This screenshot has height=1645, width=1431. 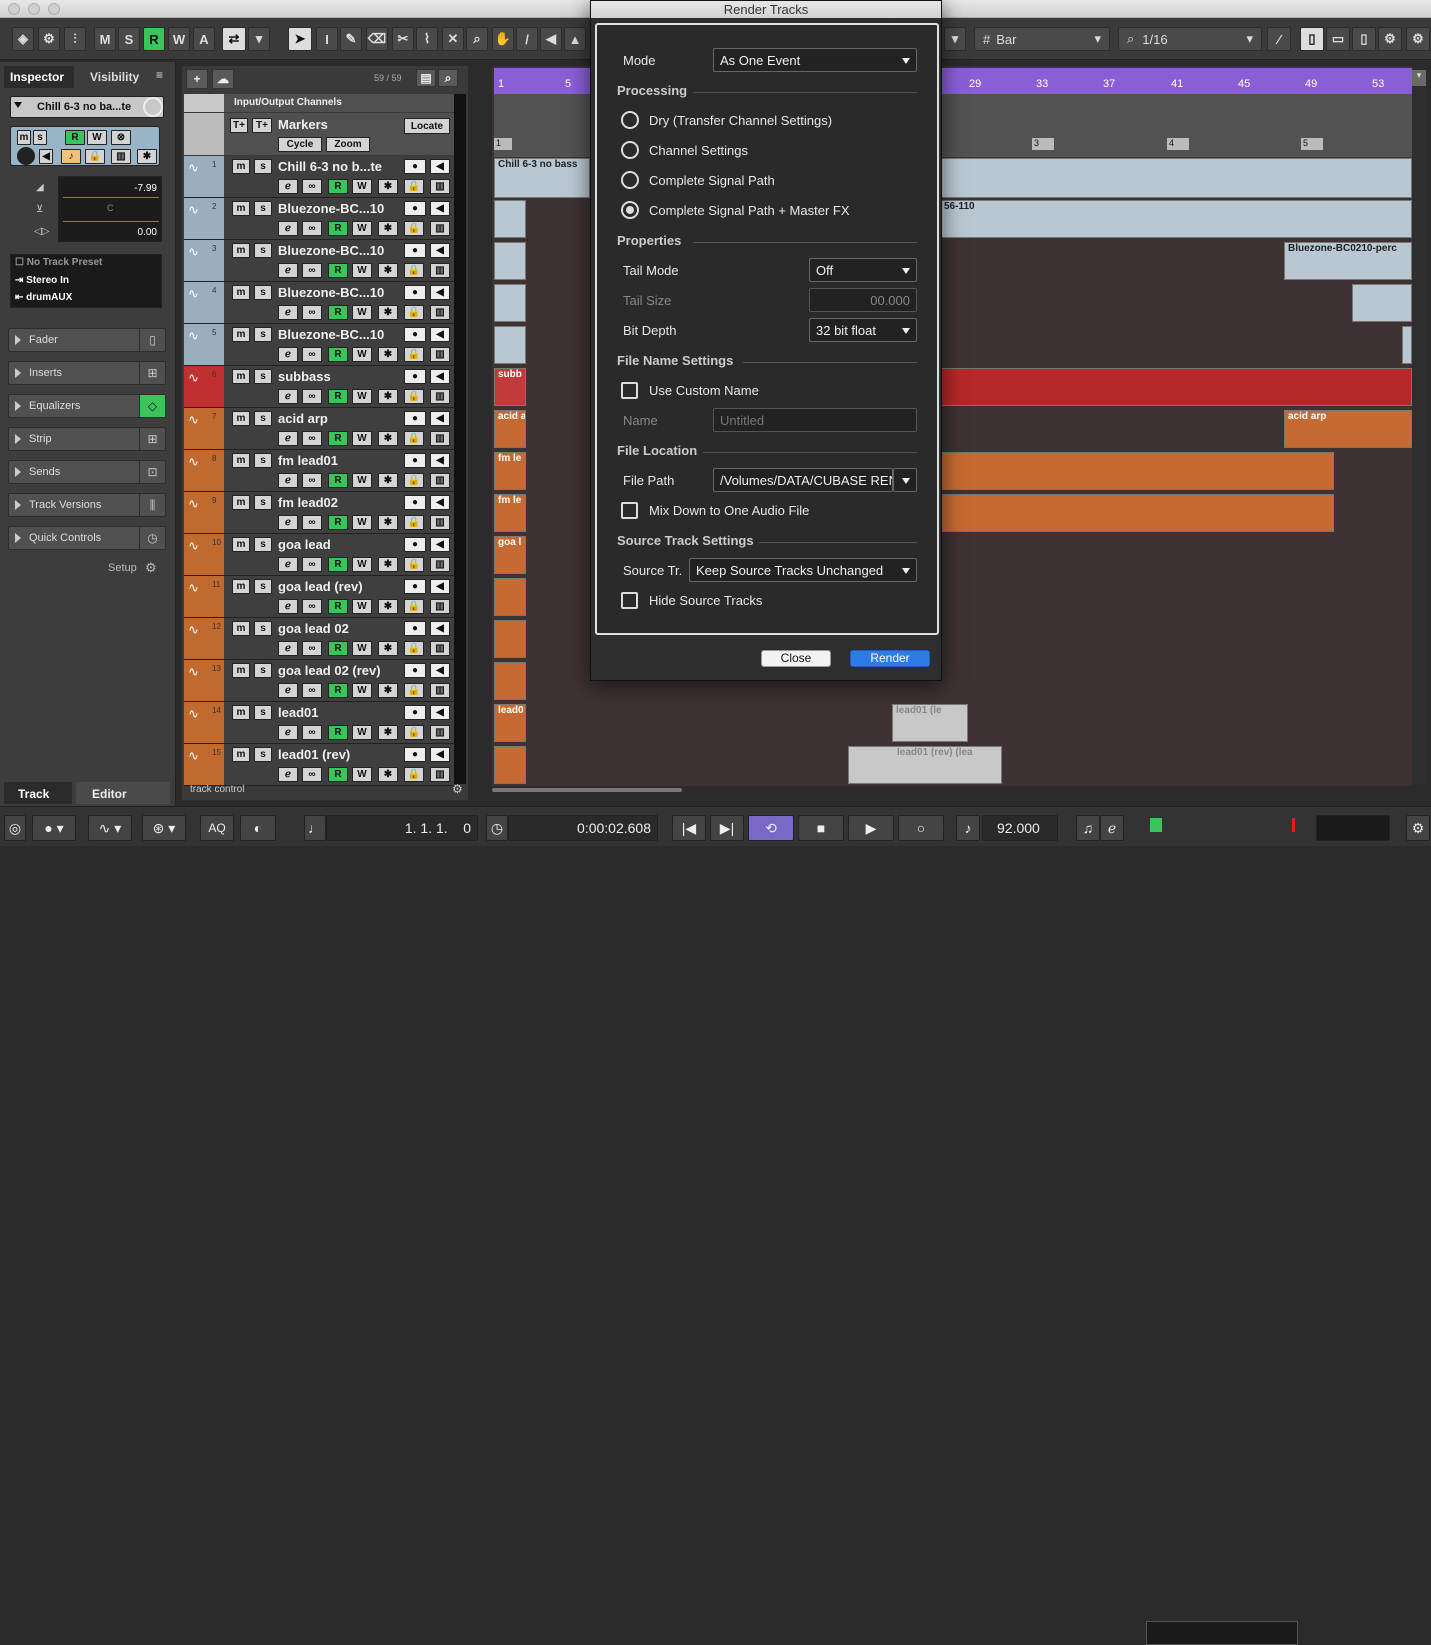 I want to click on event-bluezone-2: 56-110, so click(x=1176, y=219).